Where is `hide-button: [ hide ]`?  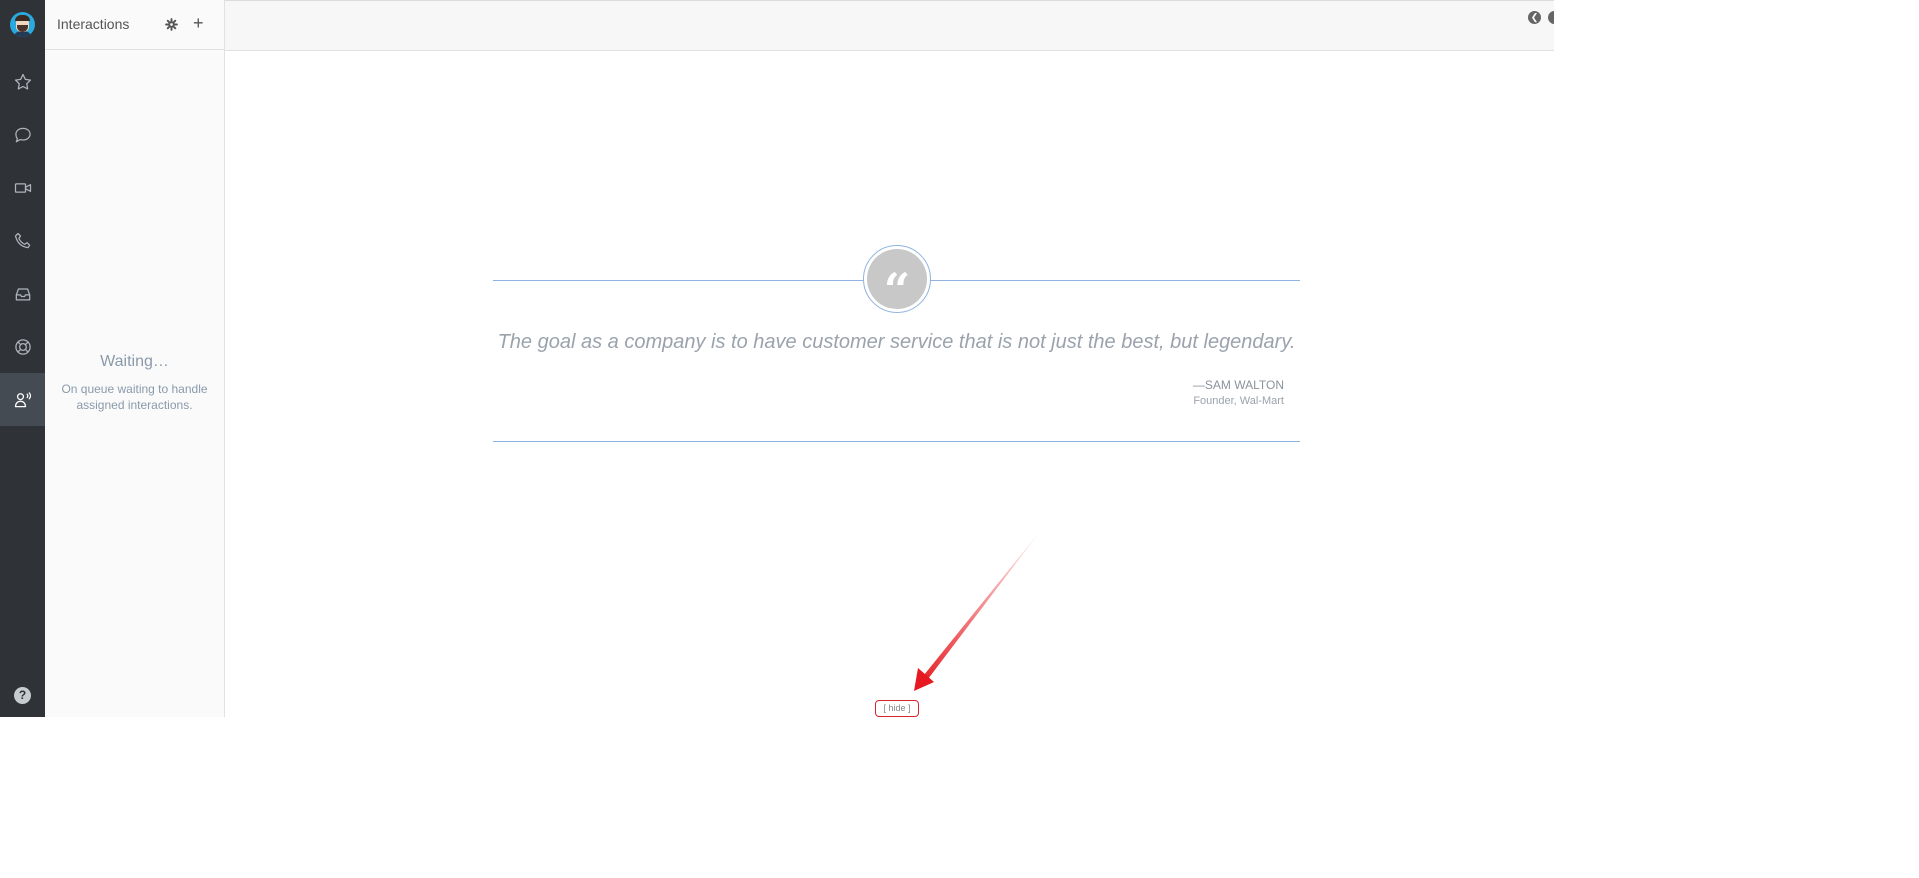 hide-button: [ hide ] is located at coordinates (897, 708).